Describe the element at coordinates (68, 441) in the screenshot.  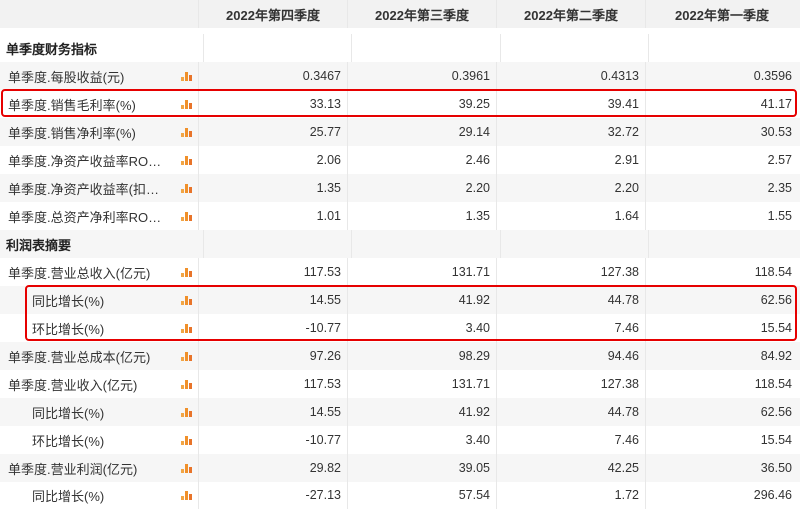
I see `row-label: 环比增长(%)` at that location.